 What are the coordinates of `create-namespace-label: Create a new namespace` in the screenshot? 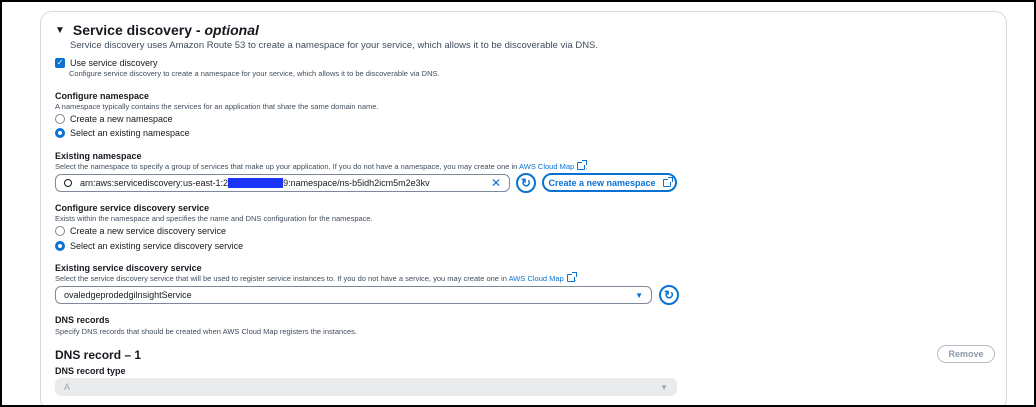 It's located at (602, 182).